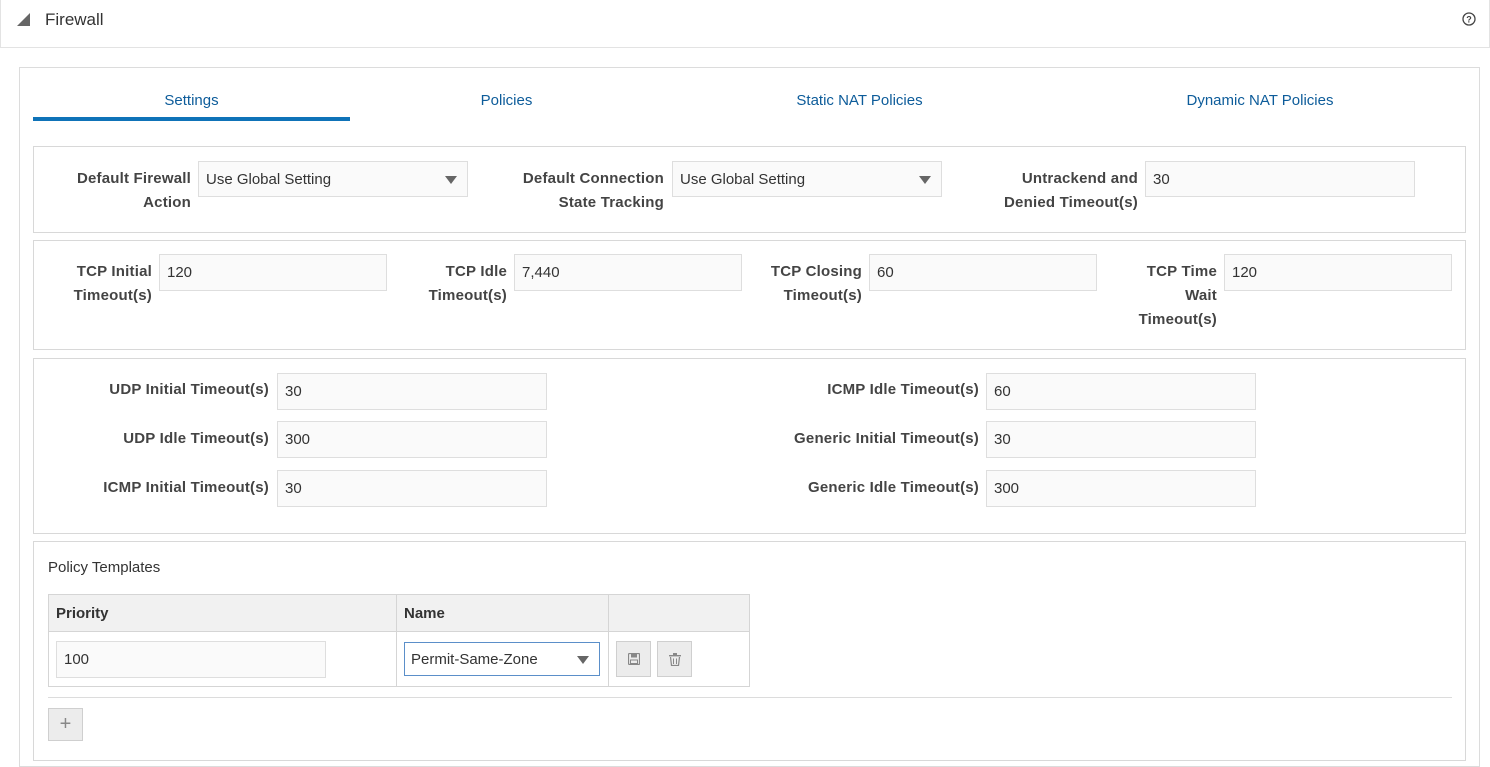 The width and height of the screenshot is (1490, 767). I want to click on column-header-name: Name, so click(502, 613).